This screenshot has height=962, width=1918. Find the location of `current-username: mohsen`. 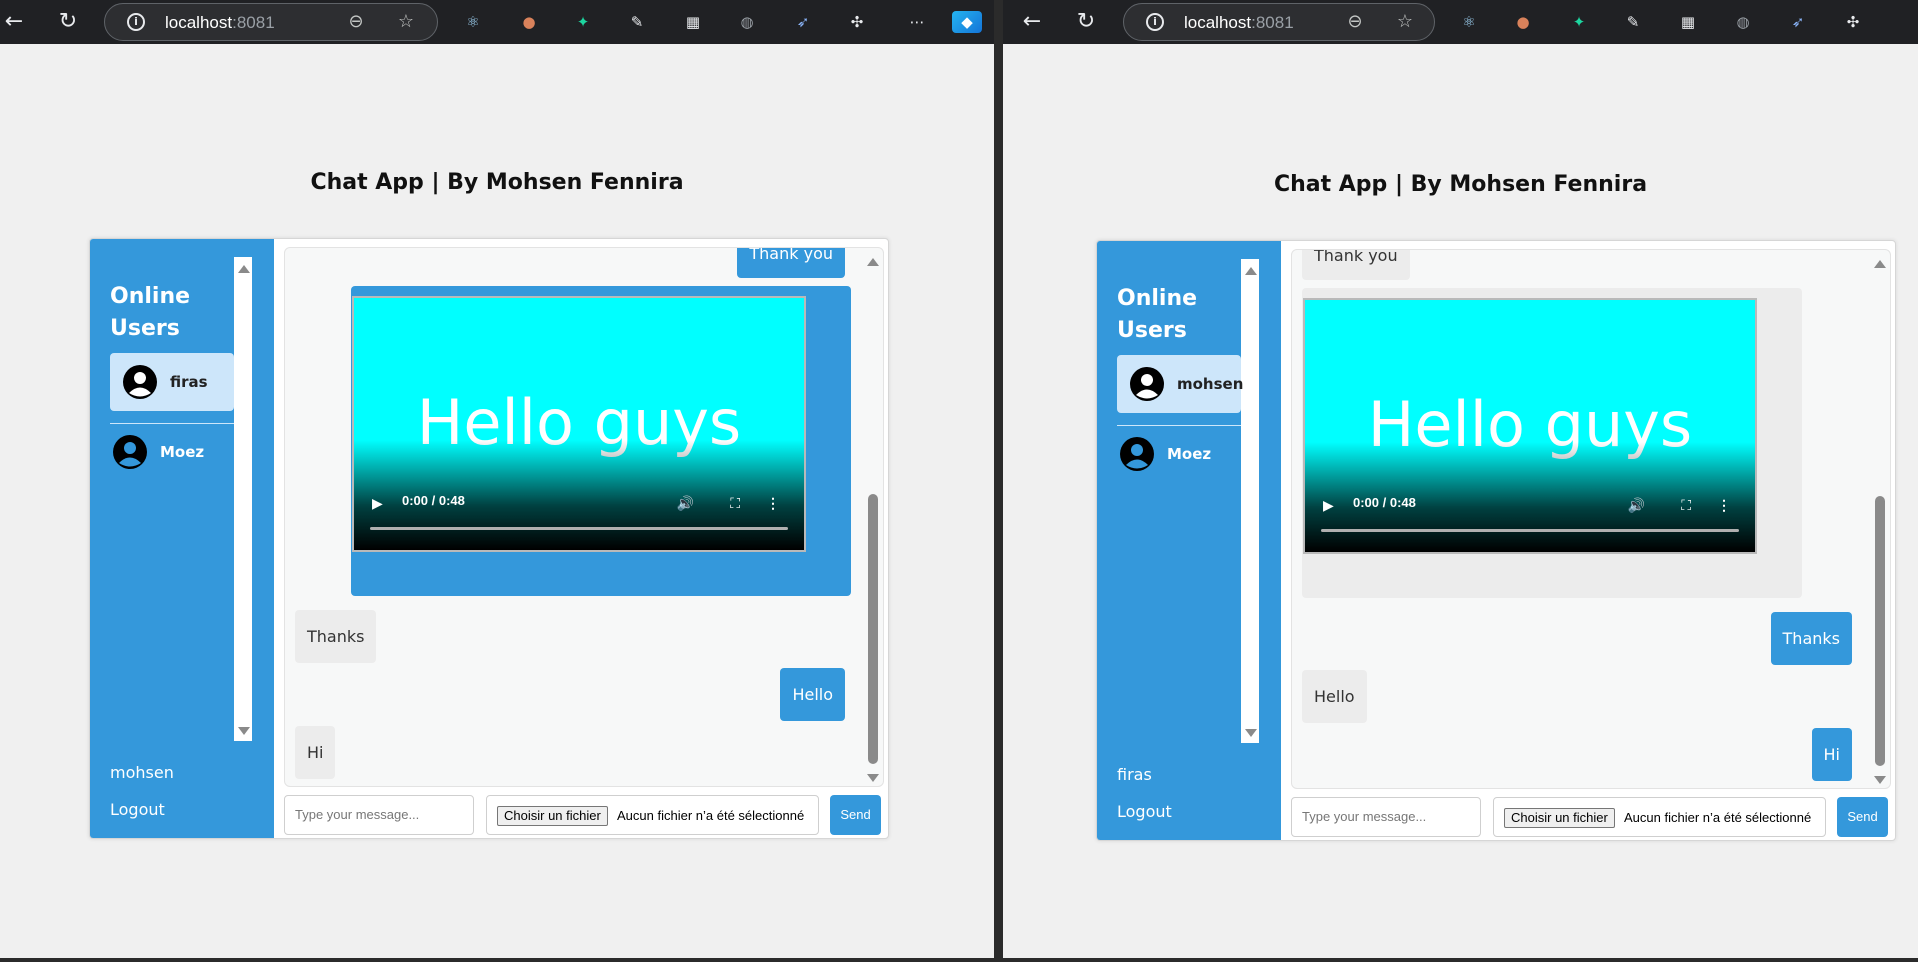

current-username: mohsen is located at coordinates (142, 772).